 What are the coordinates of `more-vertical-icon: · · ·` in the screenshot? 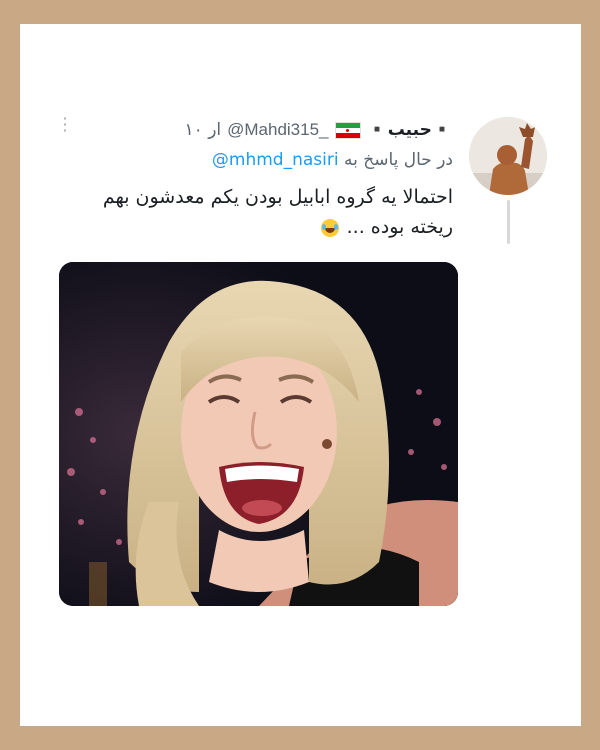 It's located at (65, 125).